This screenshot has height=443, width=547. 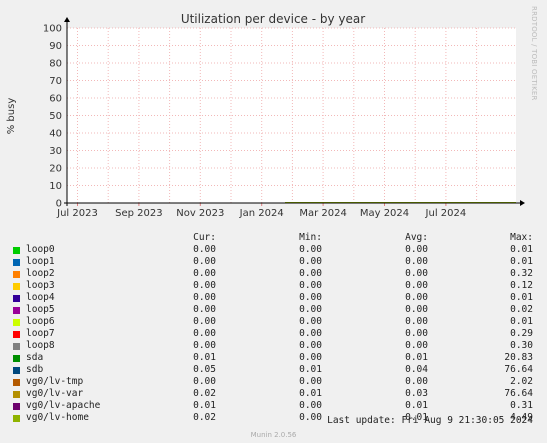 I want to click on legend-name: loop6, so click(x=40, y=321).